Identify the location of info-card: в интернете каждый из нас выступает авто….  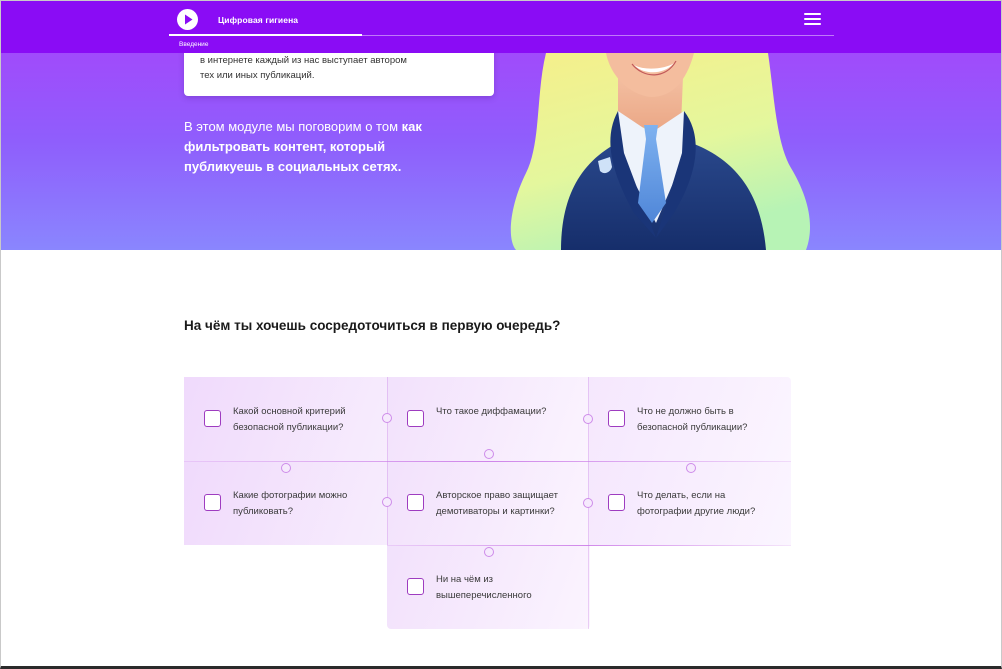
(339, 74).